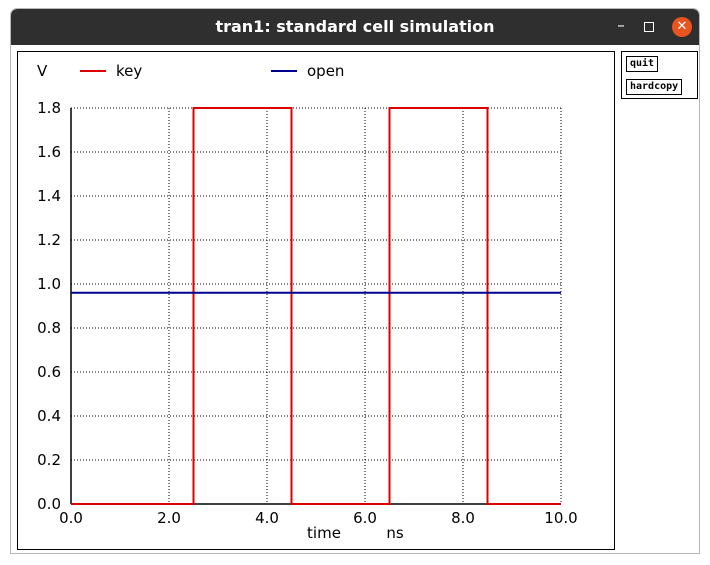 The width and height of the screenshot is (710, 565). I want to click on x-axis-unit: ns, so click(395, 533).